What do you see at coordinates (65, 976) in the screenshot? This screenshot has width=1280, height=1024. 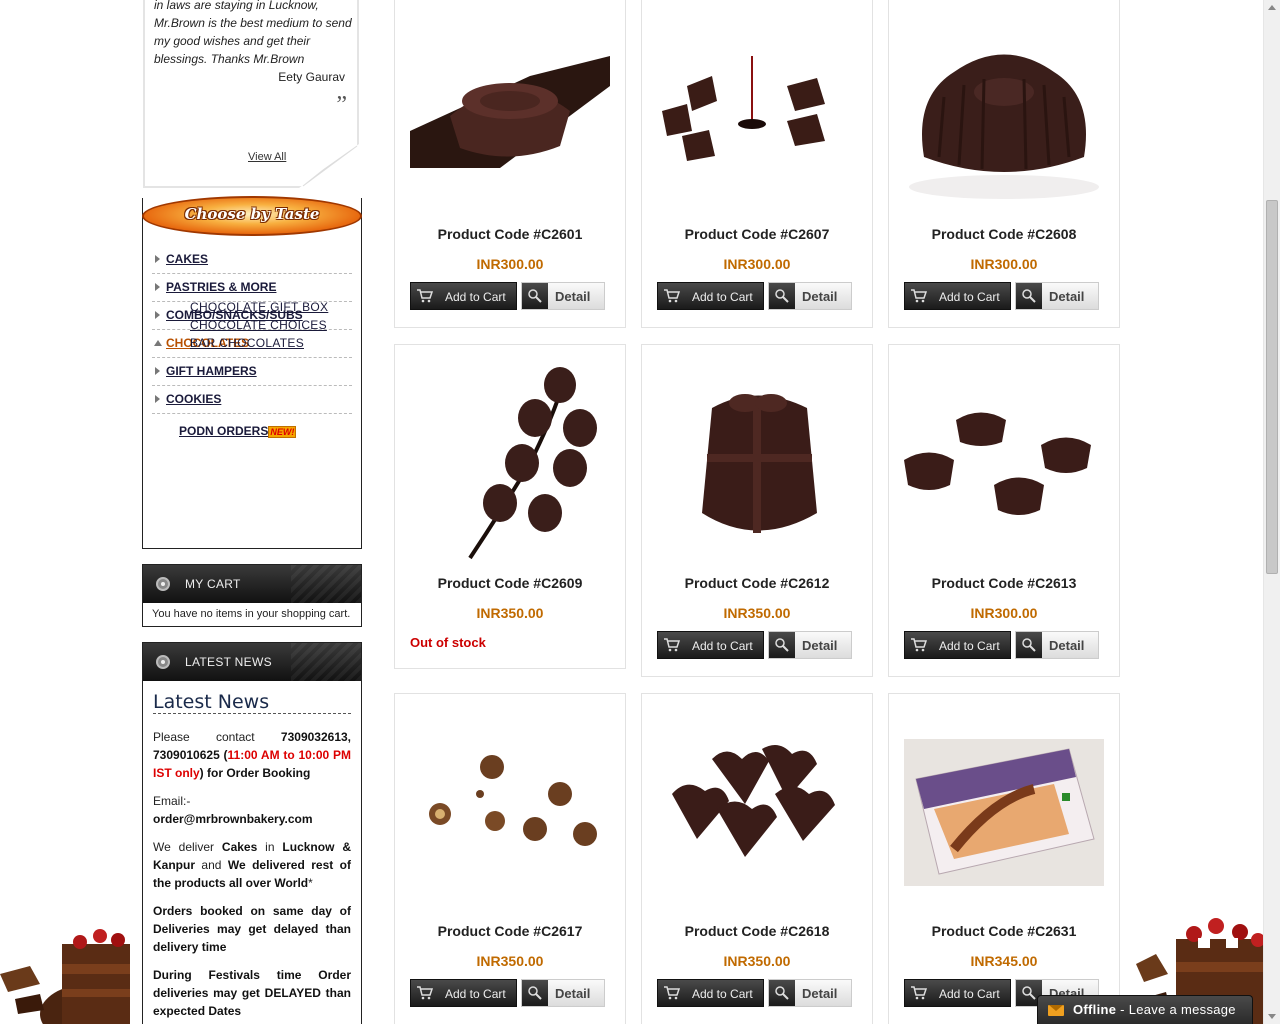 I see `cake-decoration-left` at bounding box center [65, 976].